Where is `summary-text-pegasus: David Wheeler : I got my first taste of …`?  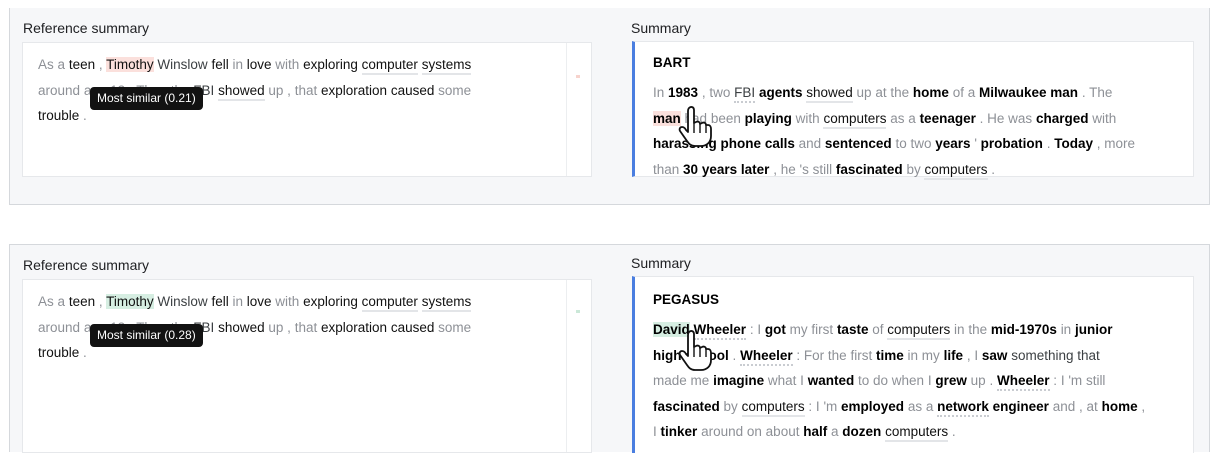 summary-text-pegasus: David Wheeler : I got my first taste of … is located at coordinates (923, 381).